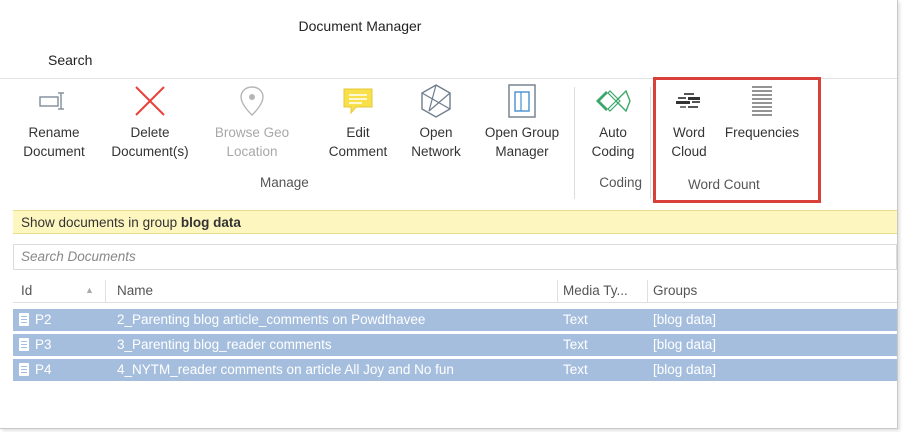 This screenshot has height=432, width=905. I want to click on header-id: Id, so click(26, 290).